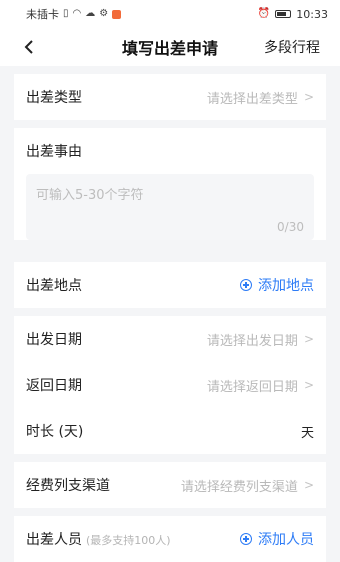  What do you see at coordinates (55, 432) in the screenshot?
I see `duration-label: 时长 (天)` at bounding box center [55, 432].